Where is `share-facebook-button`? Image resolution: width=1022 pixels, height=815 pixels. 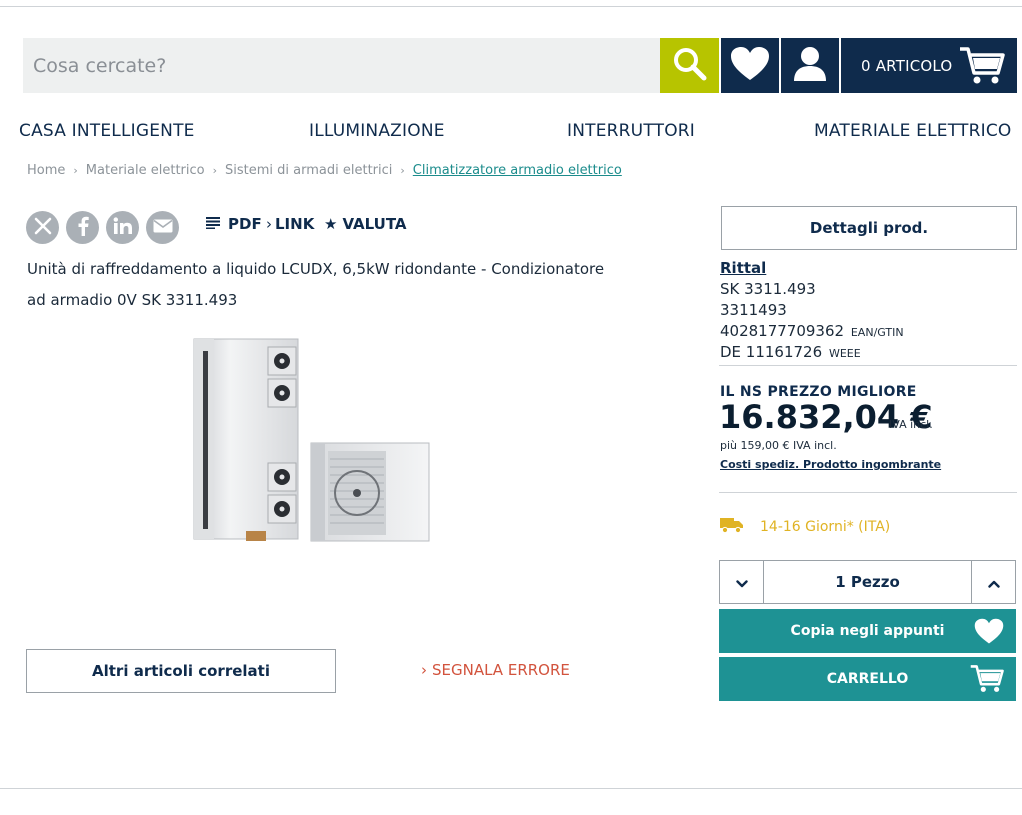 share-facebook-button is located at coordinates (82, 227).